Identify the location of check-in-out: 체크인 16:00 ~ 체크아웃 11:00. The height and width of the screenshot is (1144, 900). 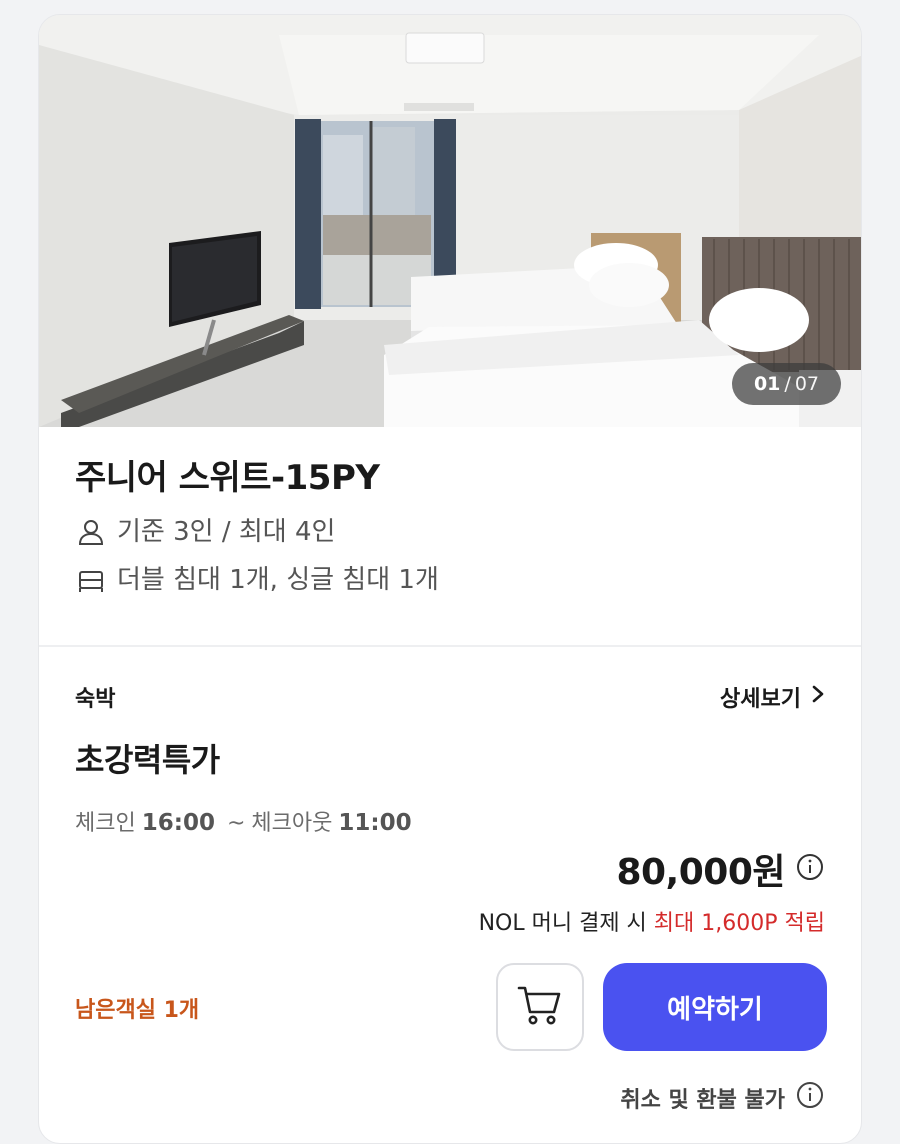
(450, 821).